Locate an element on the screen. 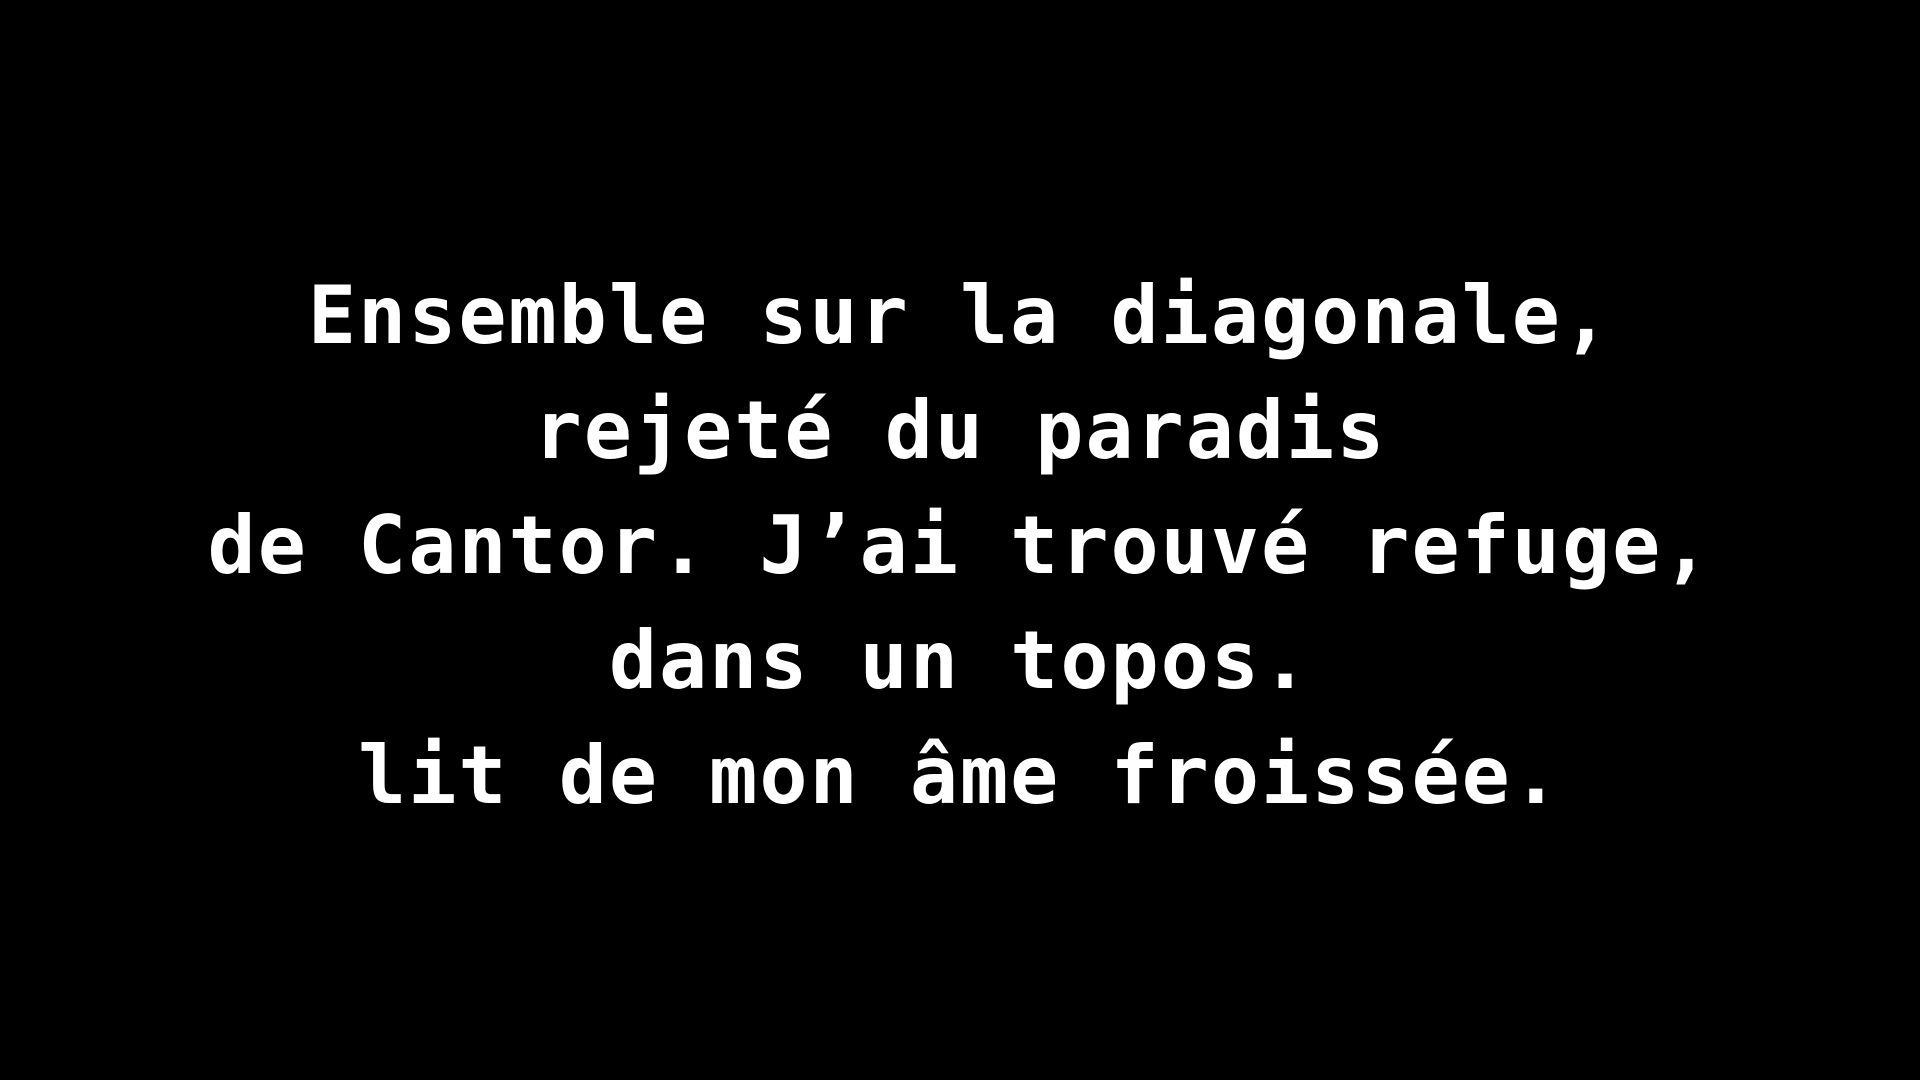 The height and width of the screenshot is (1080, 1920). poem-line-3: de Cantor. J’ai trouvé refuge, is located at coordinates (960, 545).